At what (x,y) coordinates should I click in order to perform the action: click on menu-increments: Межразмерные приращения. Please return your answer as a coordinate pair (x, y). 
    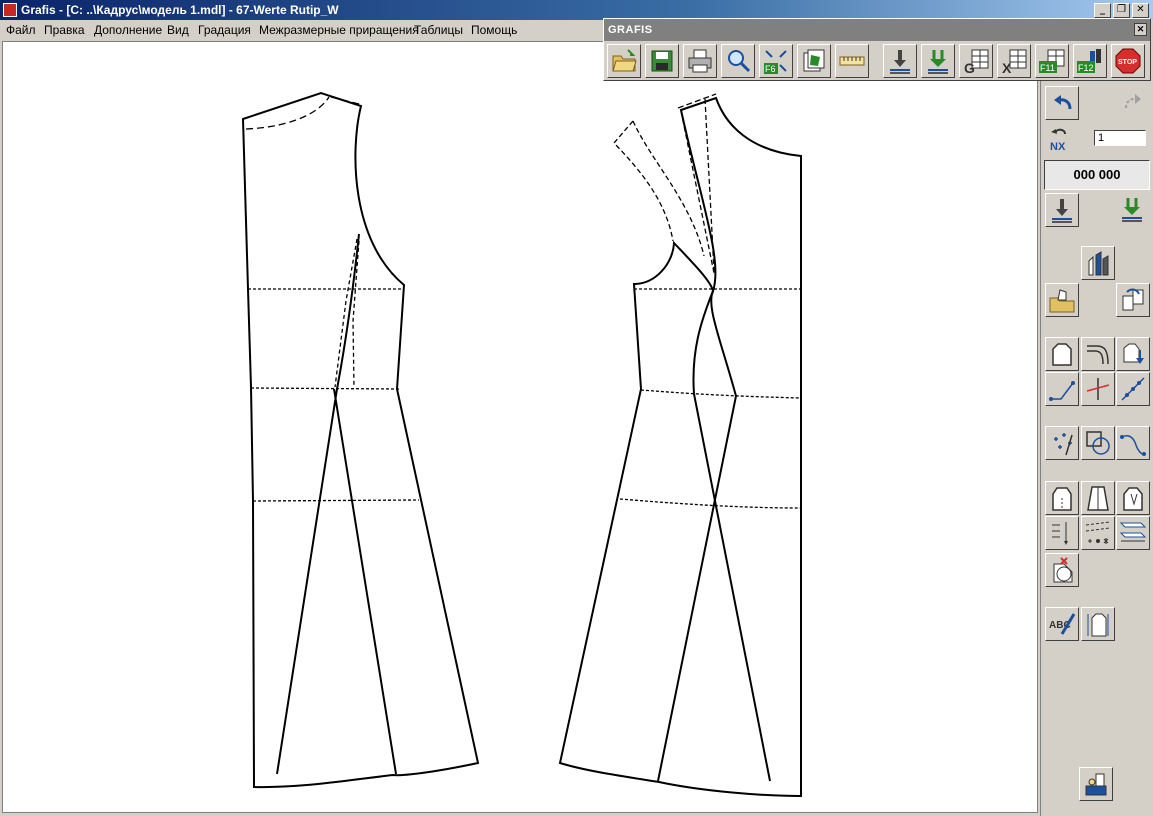
    Looking at the image, I should click on (339, 30).